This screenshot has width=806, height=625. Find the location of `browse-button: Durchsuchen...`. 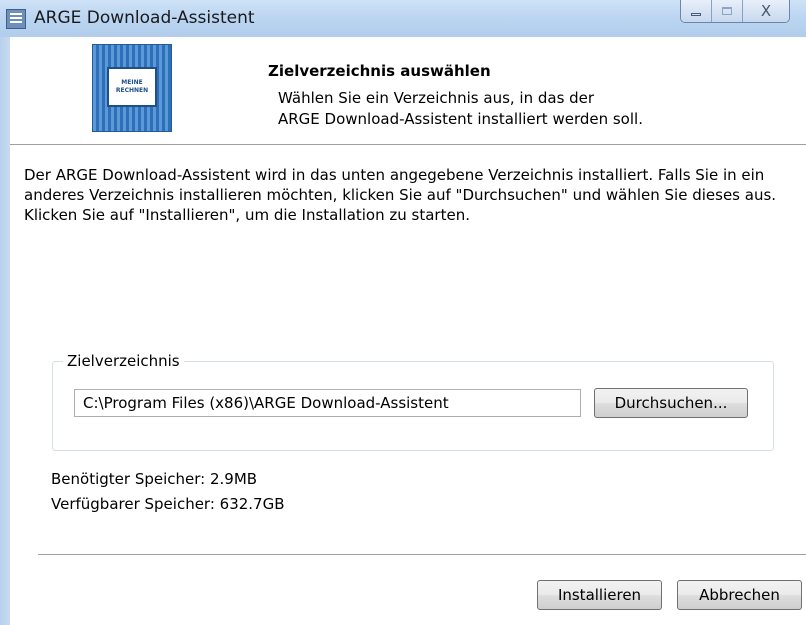

browse-button: Durchsuchen... is located at coordinates (671, 403).